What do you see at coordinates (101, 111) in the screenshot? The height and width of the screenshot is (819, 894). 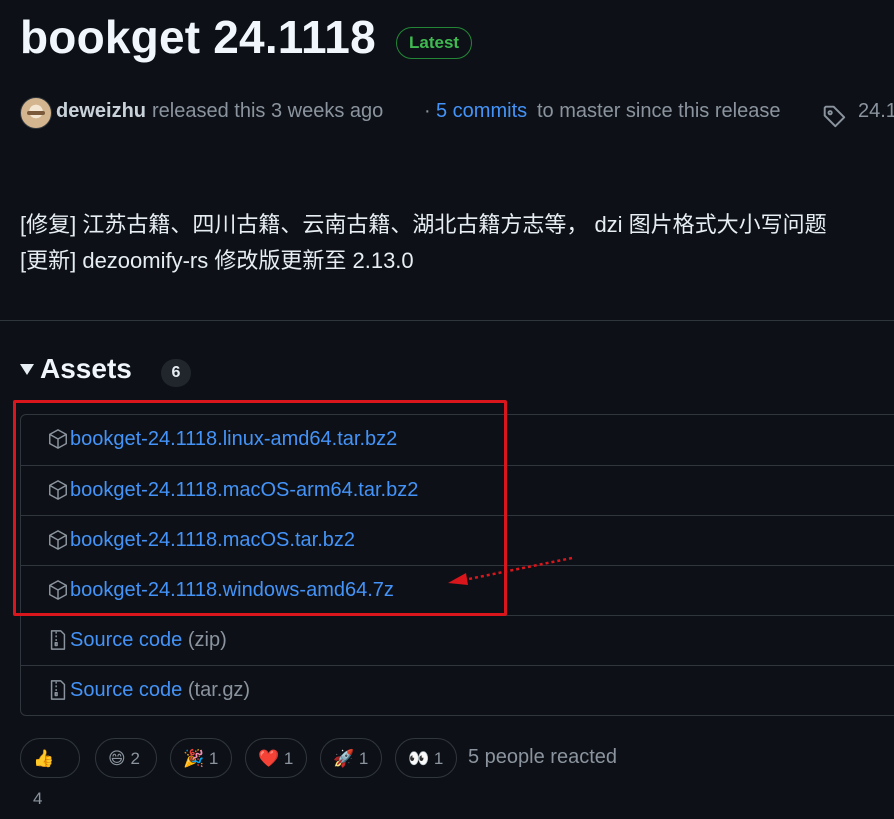 I see `author-link: deweizhu` at bounding box center [101, 111].